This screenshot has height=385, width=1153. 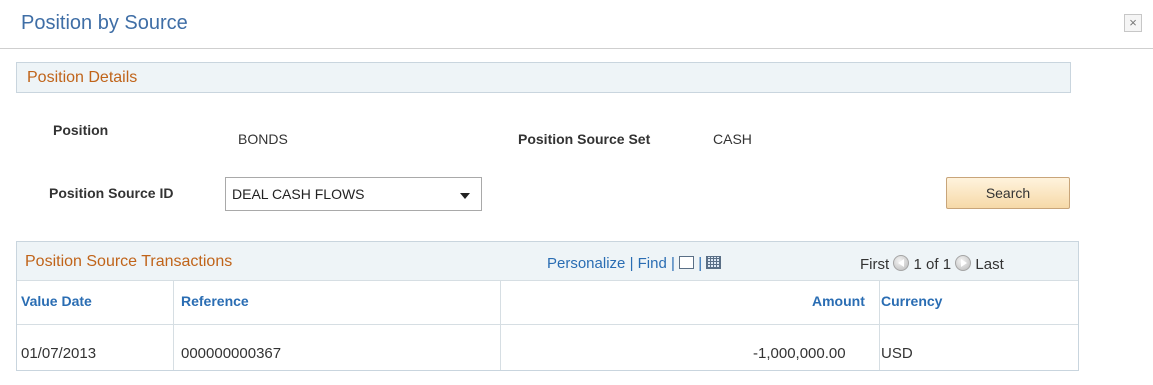 I want to click on cell-currency: USD, so click(x=897, y=353).